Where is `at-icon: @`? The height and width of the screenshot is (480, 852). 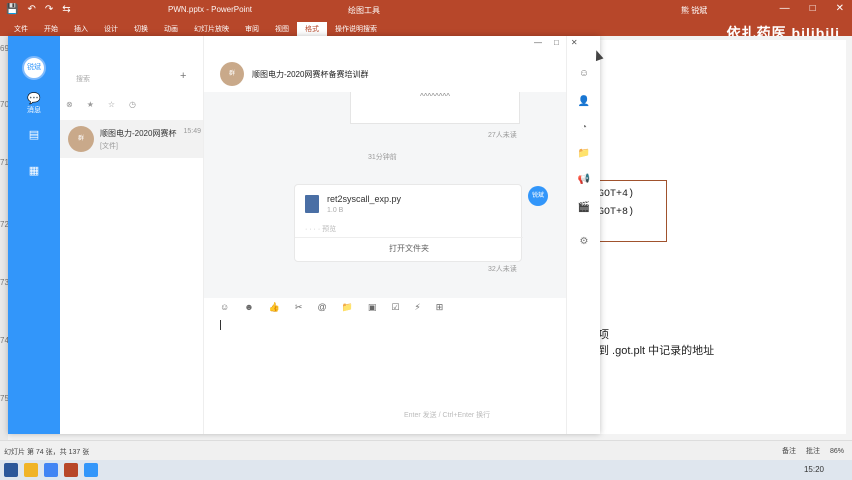 at-icon: @ is located at coordinates (321, 307).